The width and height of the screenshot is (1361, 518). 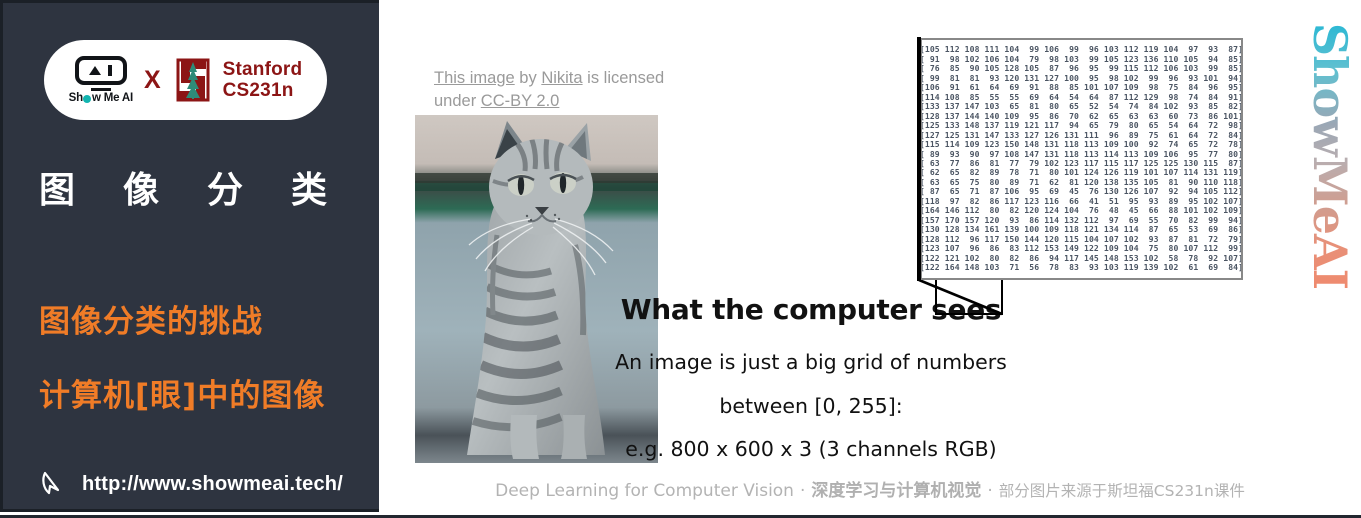 What do you see at coordinates (100, 89) in the screenshot?
I see `monitor-stand-icon` at bounding box center [100, 89].